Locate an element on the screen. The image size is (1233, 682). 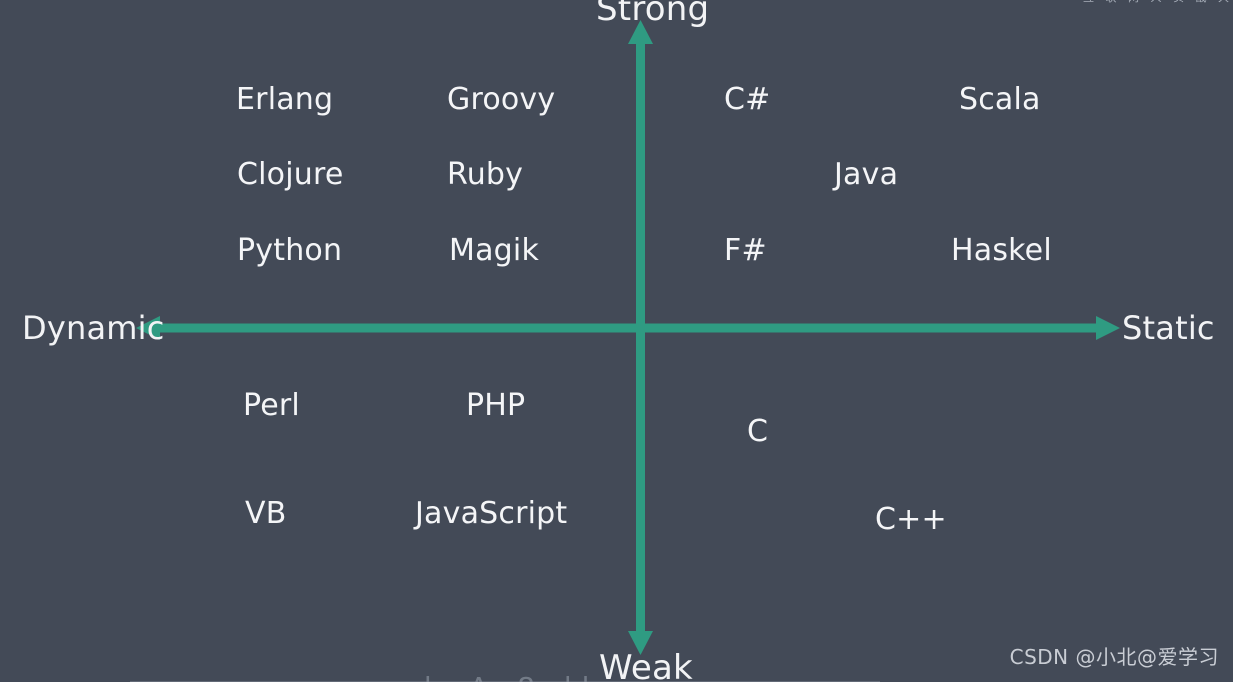
language-label: Java is located at coordinates (866, 174).